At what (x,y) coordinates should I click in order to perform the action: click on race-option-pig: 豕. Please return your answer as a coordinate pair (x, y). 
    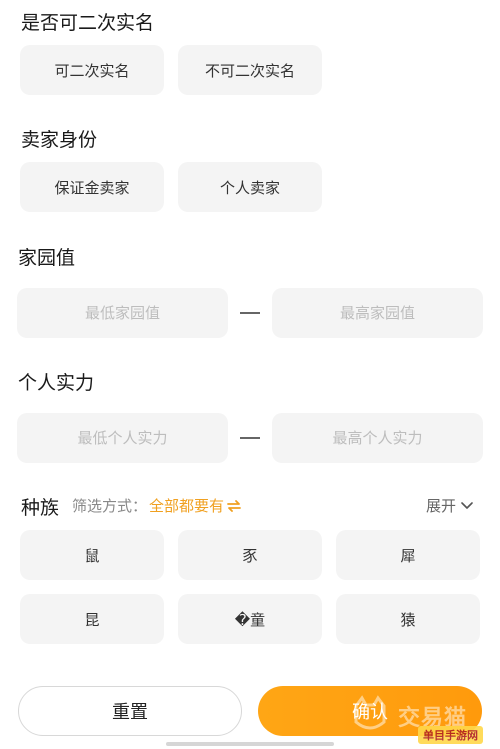
    Looking at the image, I should click on (250, 555).